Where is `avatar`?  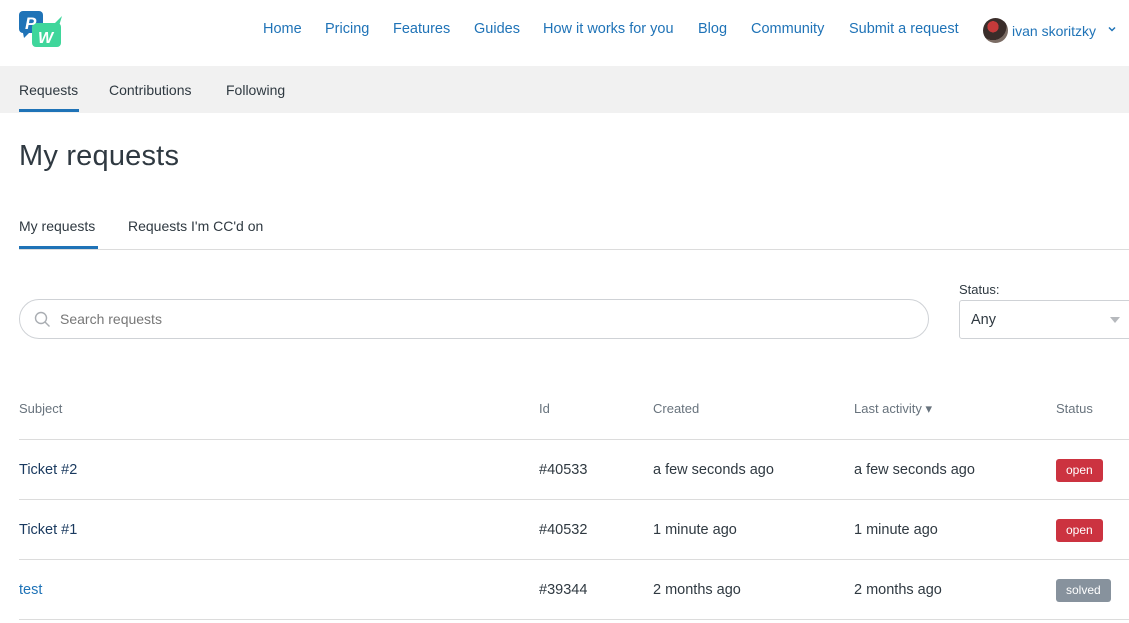
avatar is located at coordinates (995, 30).